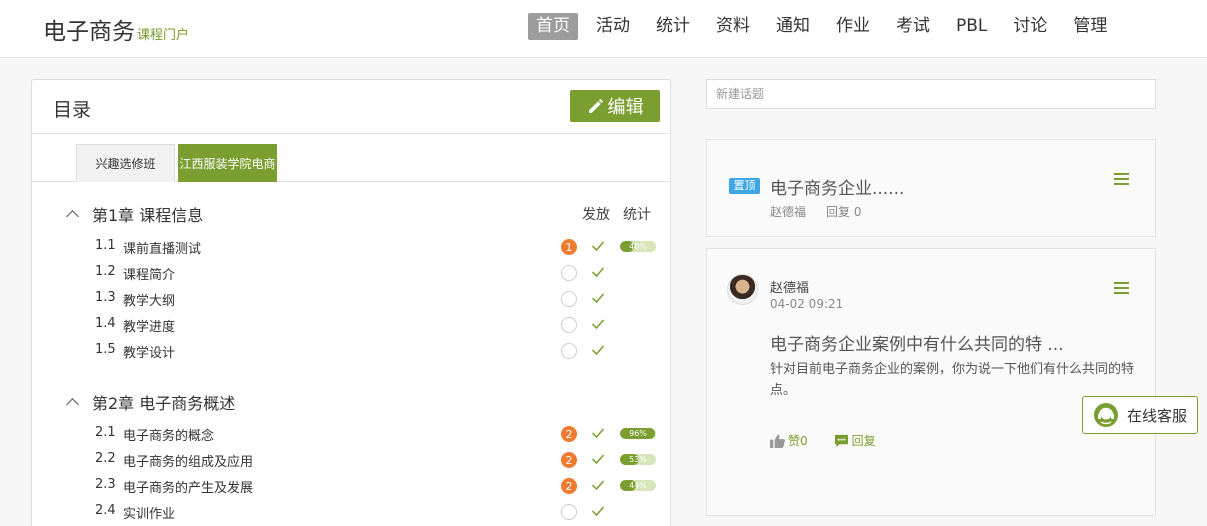 The width and height of the screenshot is (1207, 526). What do you see at coordinates (105, 458) in the screenshot?
I see `section-number: 2.2` at bounding box center [105, 458].